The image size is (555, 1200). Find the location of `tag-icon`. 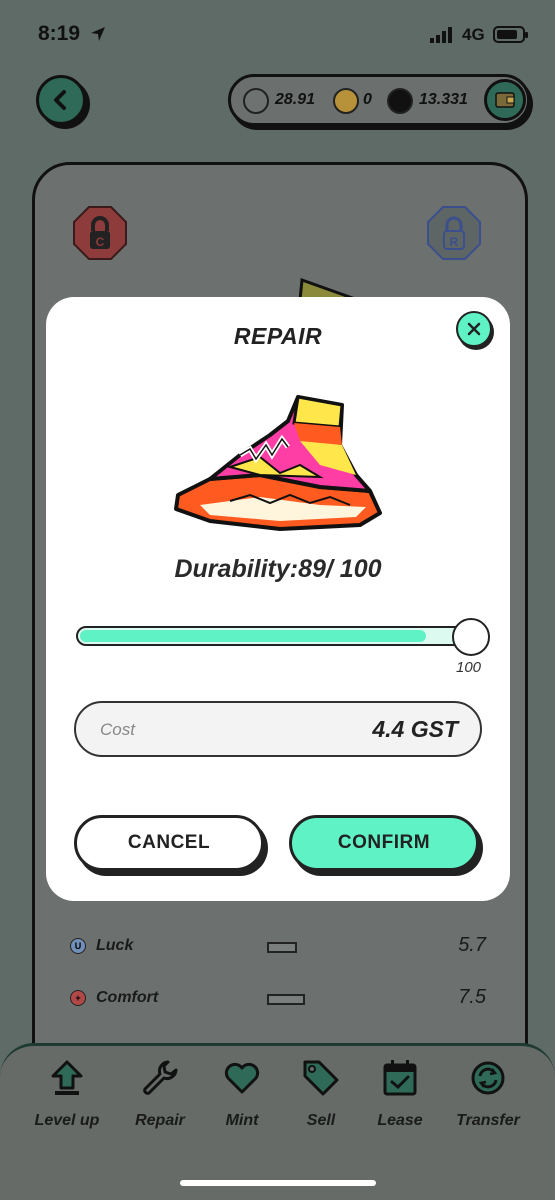

tag-icon is located at coordinates (321, 1078).